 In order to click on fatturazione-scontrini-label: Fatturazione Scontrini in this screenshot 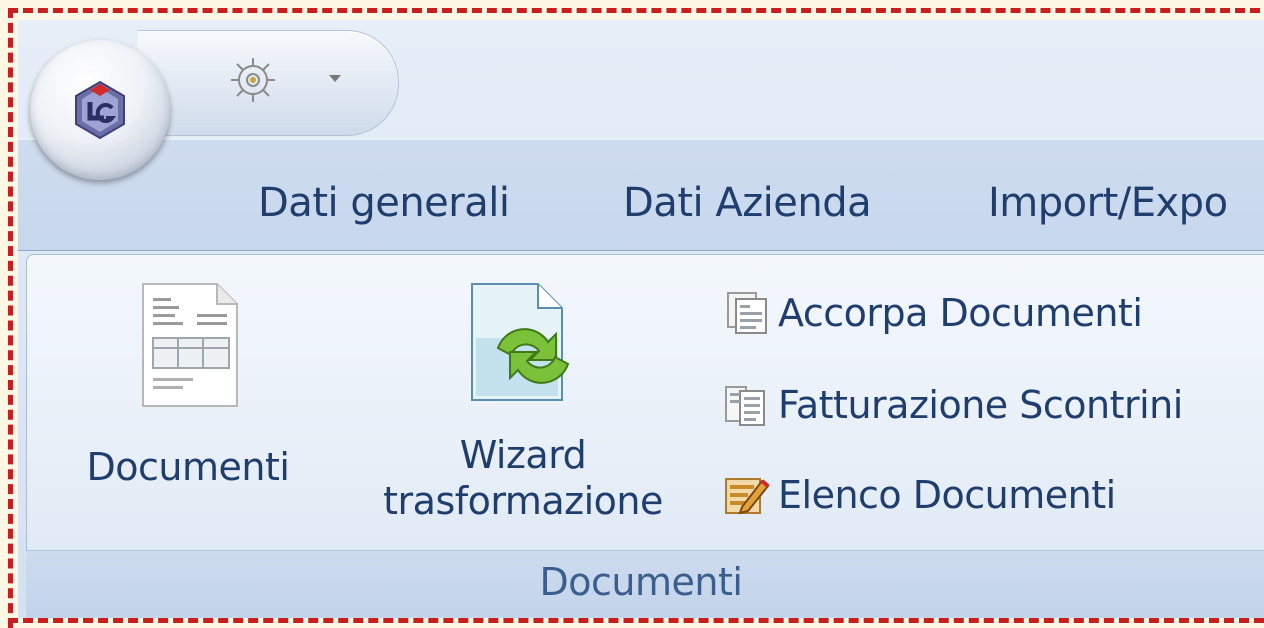, I will do `click(980, 405)`.